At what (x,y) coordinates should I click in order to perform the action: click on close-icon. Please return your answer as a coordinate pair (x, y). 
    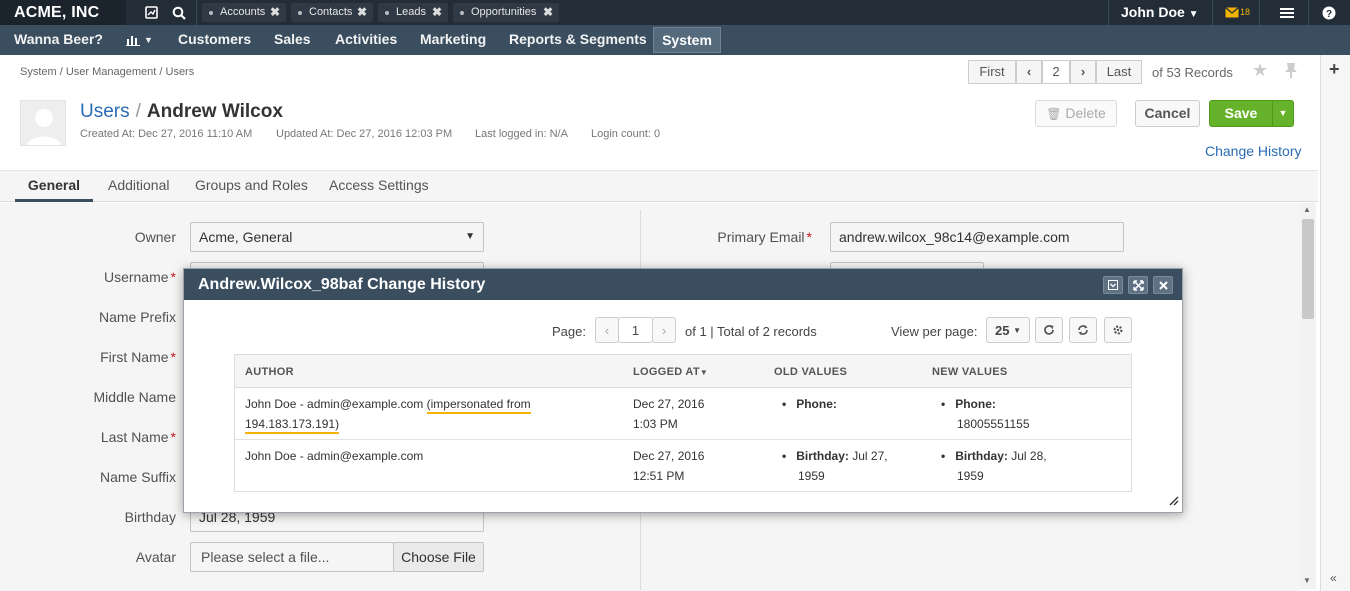
    Looking at the image, I should click on (1163, 285).